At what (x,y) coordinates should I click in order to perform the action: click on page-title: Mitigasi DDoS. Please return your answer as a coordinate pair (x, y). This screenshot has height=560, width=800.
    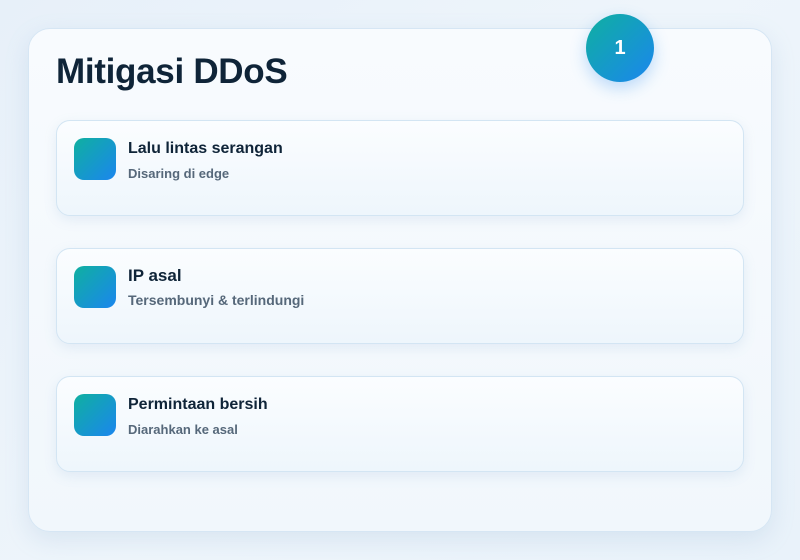
    Looking at the image, I should click on (172, 71).